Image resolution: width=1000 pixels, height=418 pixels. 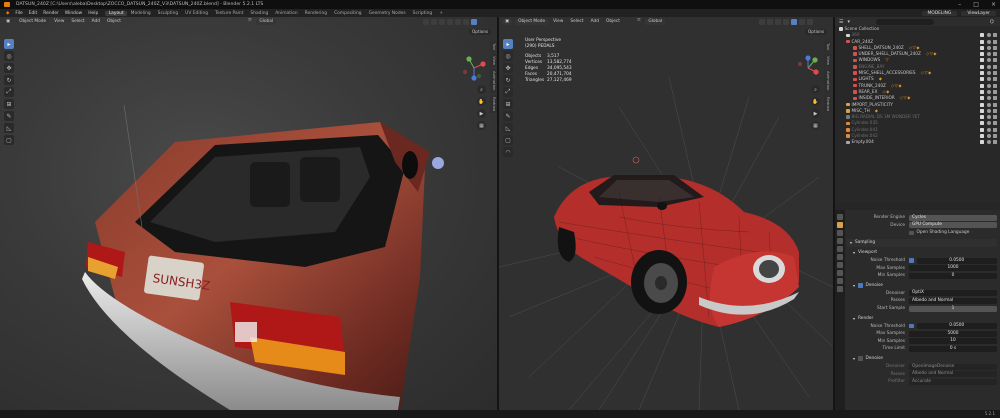 What do you see at coordinates (9, 92) in the screenshot?
I see `scale-tool-icon: ⤢` at bounding box center [9, 92].